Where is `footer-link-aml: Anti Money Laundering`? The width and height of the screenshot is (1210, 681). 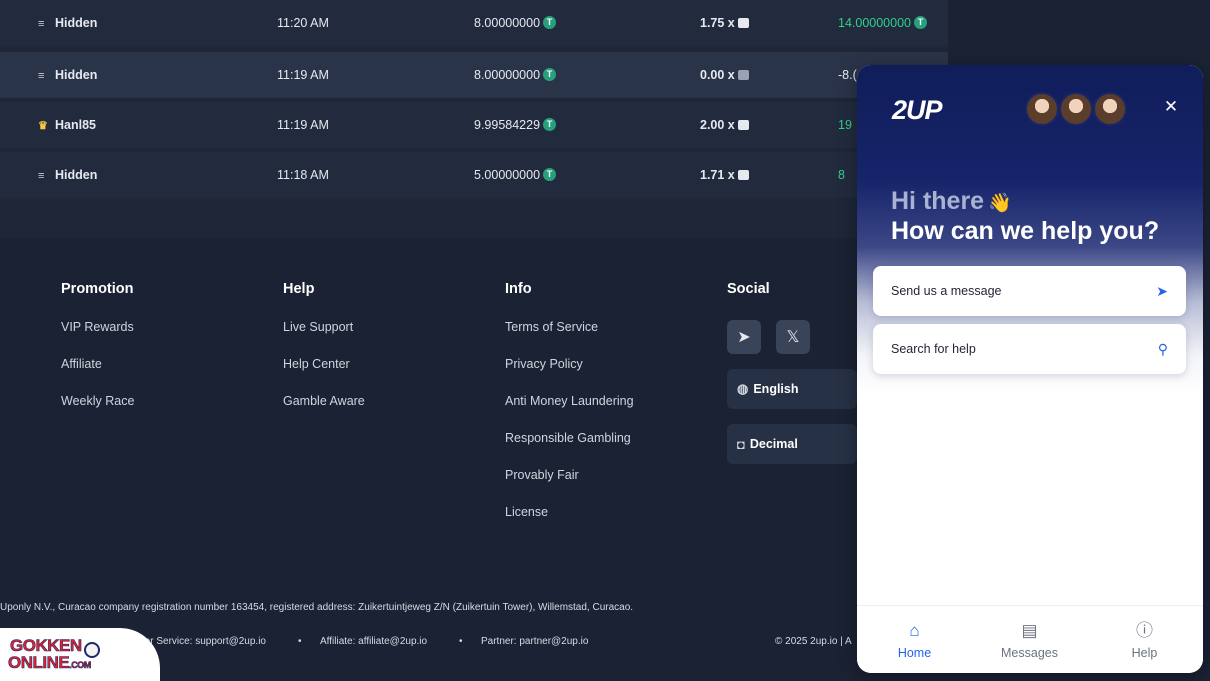 footer-link-aml: Anti Money Laundering is located at coordinates (569, 402).